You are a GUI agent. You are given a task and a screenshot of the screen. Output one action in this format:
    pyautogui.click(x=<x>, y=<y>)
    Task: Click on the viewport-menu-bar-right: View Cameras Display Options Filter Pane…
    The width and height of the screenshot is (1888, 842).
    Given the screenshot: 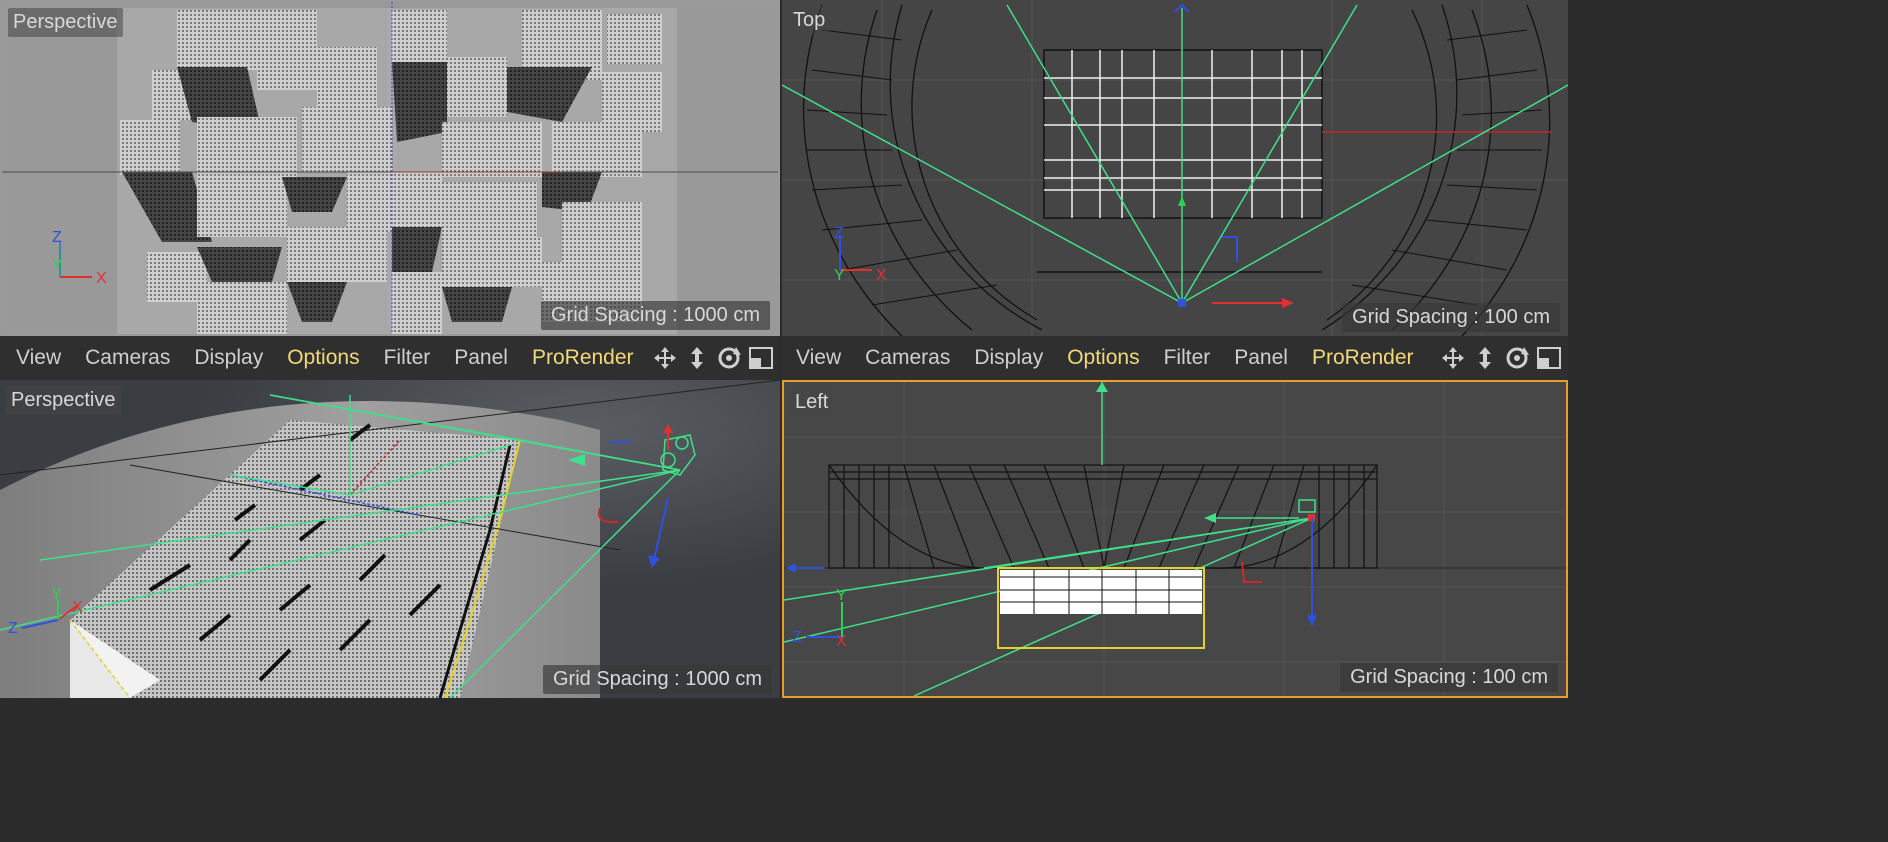 What is the action you would take?
    pyautogui.click(x=1175, y=358)
    